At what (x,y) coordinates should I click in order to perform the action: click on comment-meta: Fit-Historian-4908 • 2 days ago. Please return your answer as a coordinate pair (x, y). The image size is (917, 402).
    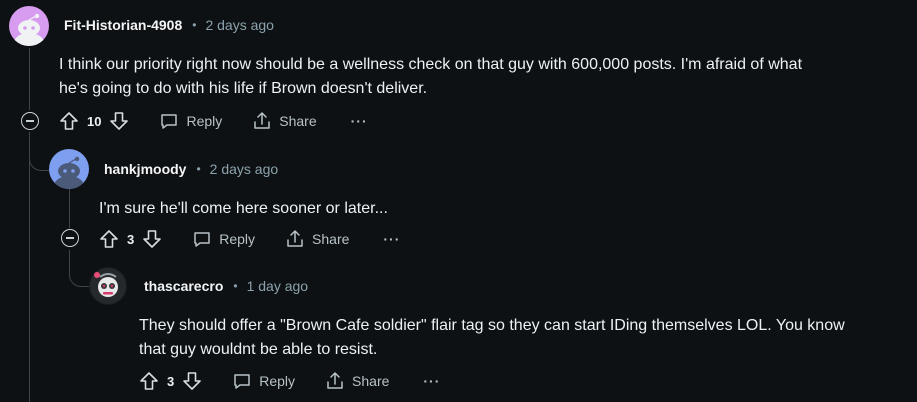
    Looking at the image, I should click on (169, 25).